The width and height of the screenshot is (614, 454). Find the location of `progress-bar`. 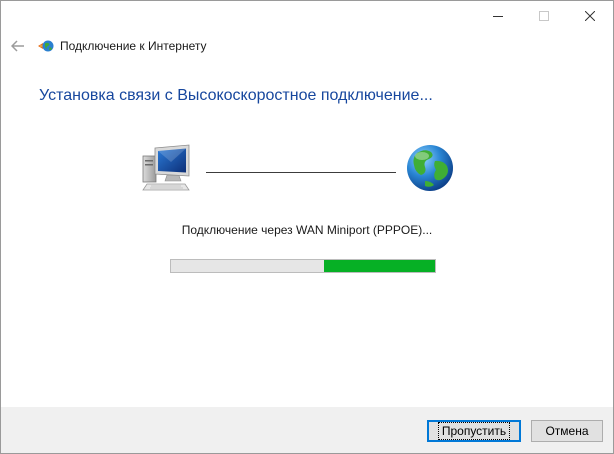

progress-bar is located at coordinates (303, 266).